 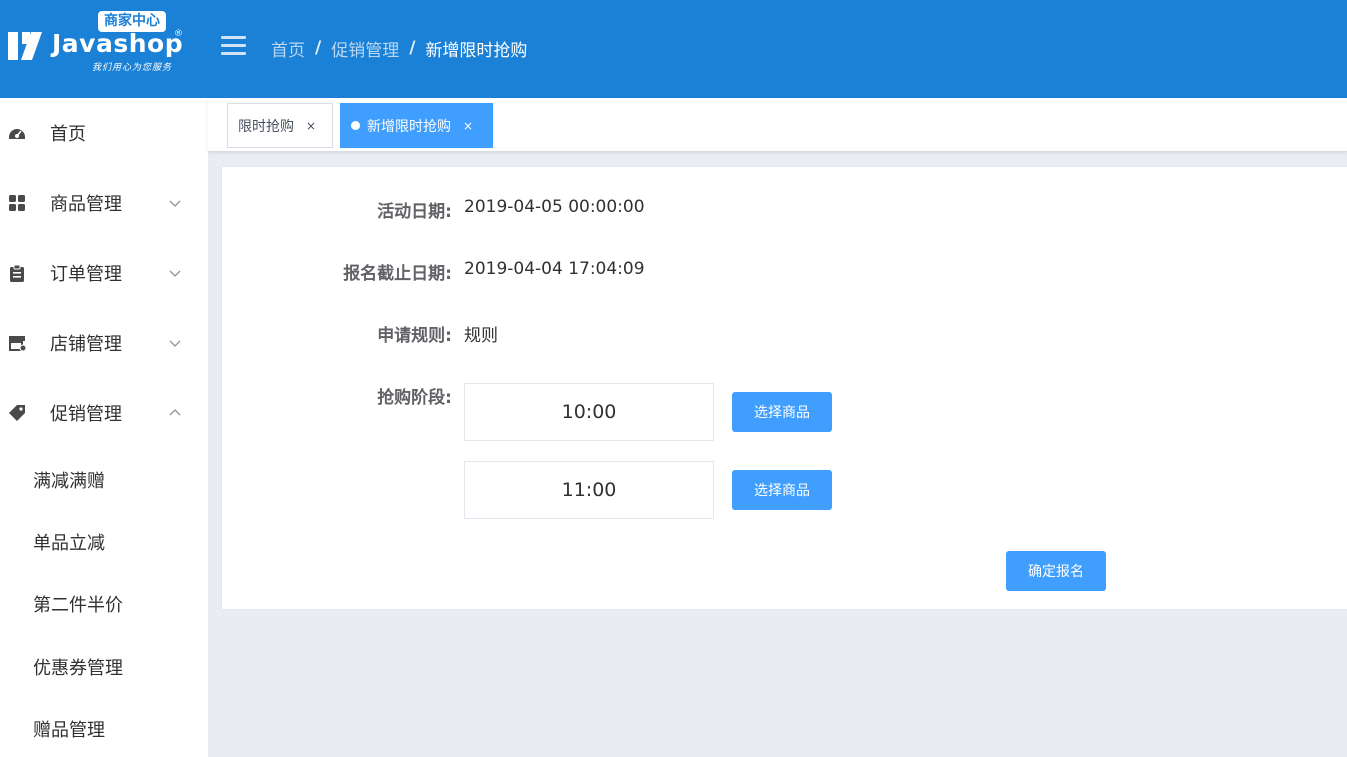 What do you see at coordinates (589, 412) in the screenshot?
I see `stage-time: 10:00` at bounding box center [589, 412].